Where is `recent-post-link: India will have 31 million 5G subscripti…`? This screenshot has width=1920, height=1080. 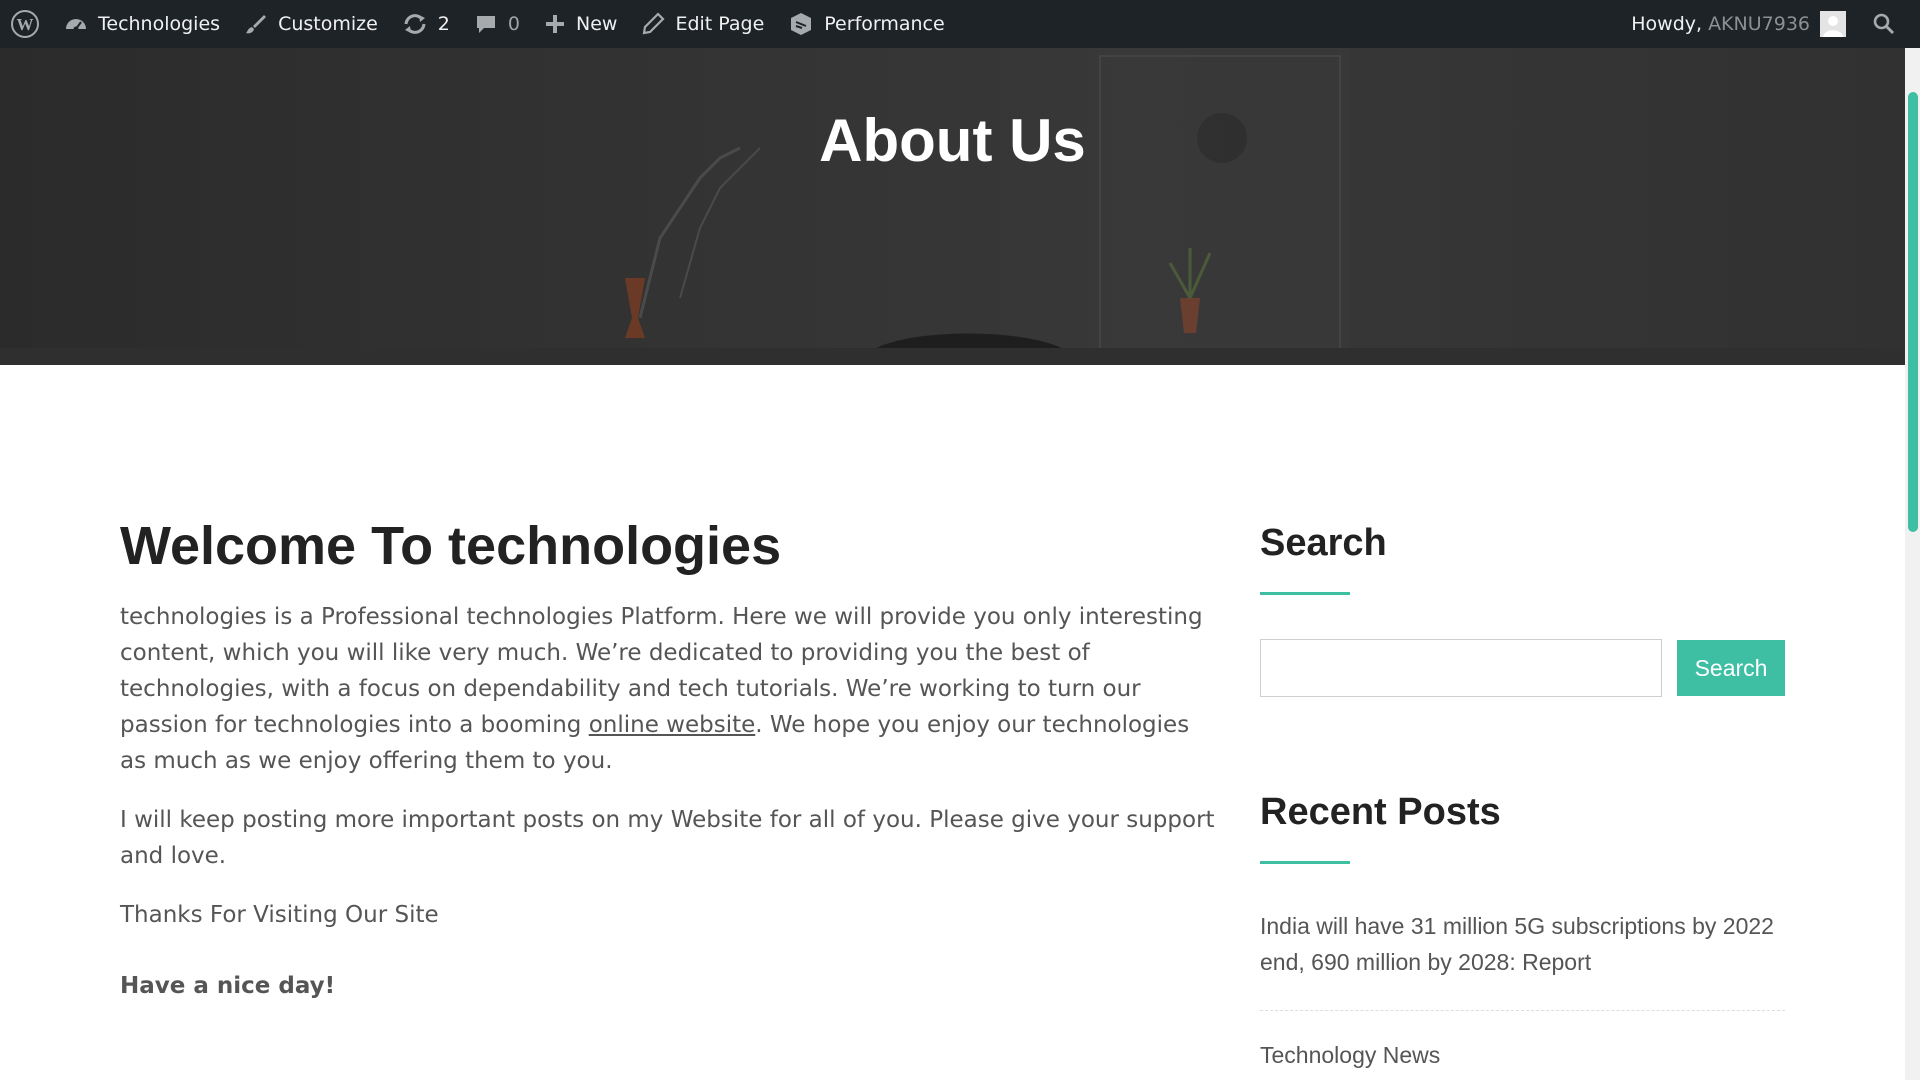
recent-post-link: India will have 31 million 5G subscripti… is located at coordinates (1522, 959).